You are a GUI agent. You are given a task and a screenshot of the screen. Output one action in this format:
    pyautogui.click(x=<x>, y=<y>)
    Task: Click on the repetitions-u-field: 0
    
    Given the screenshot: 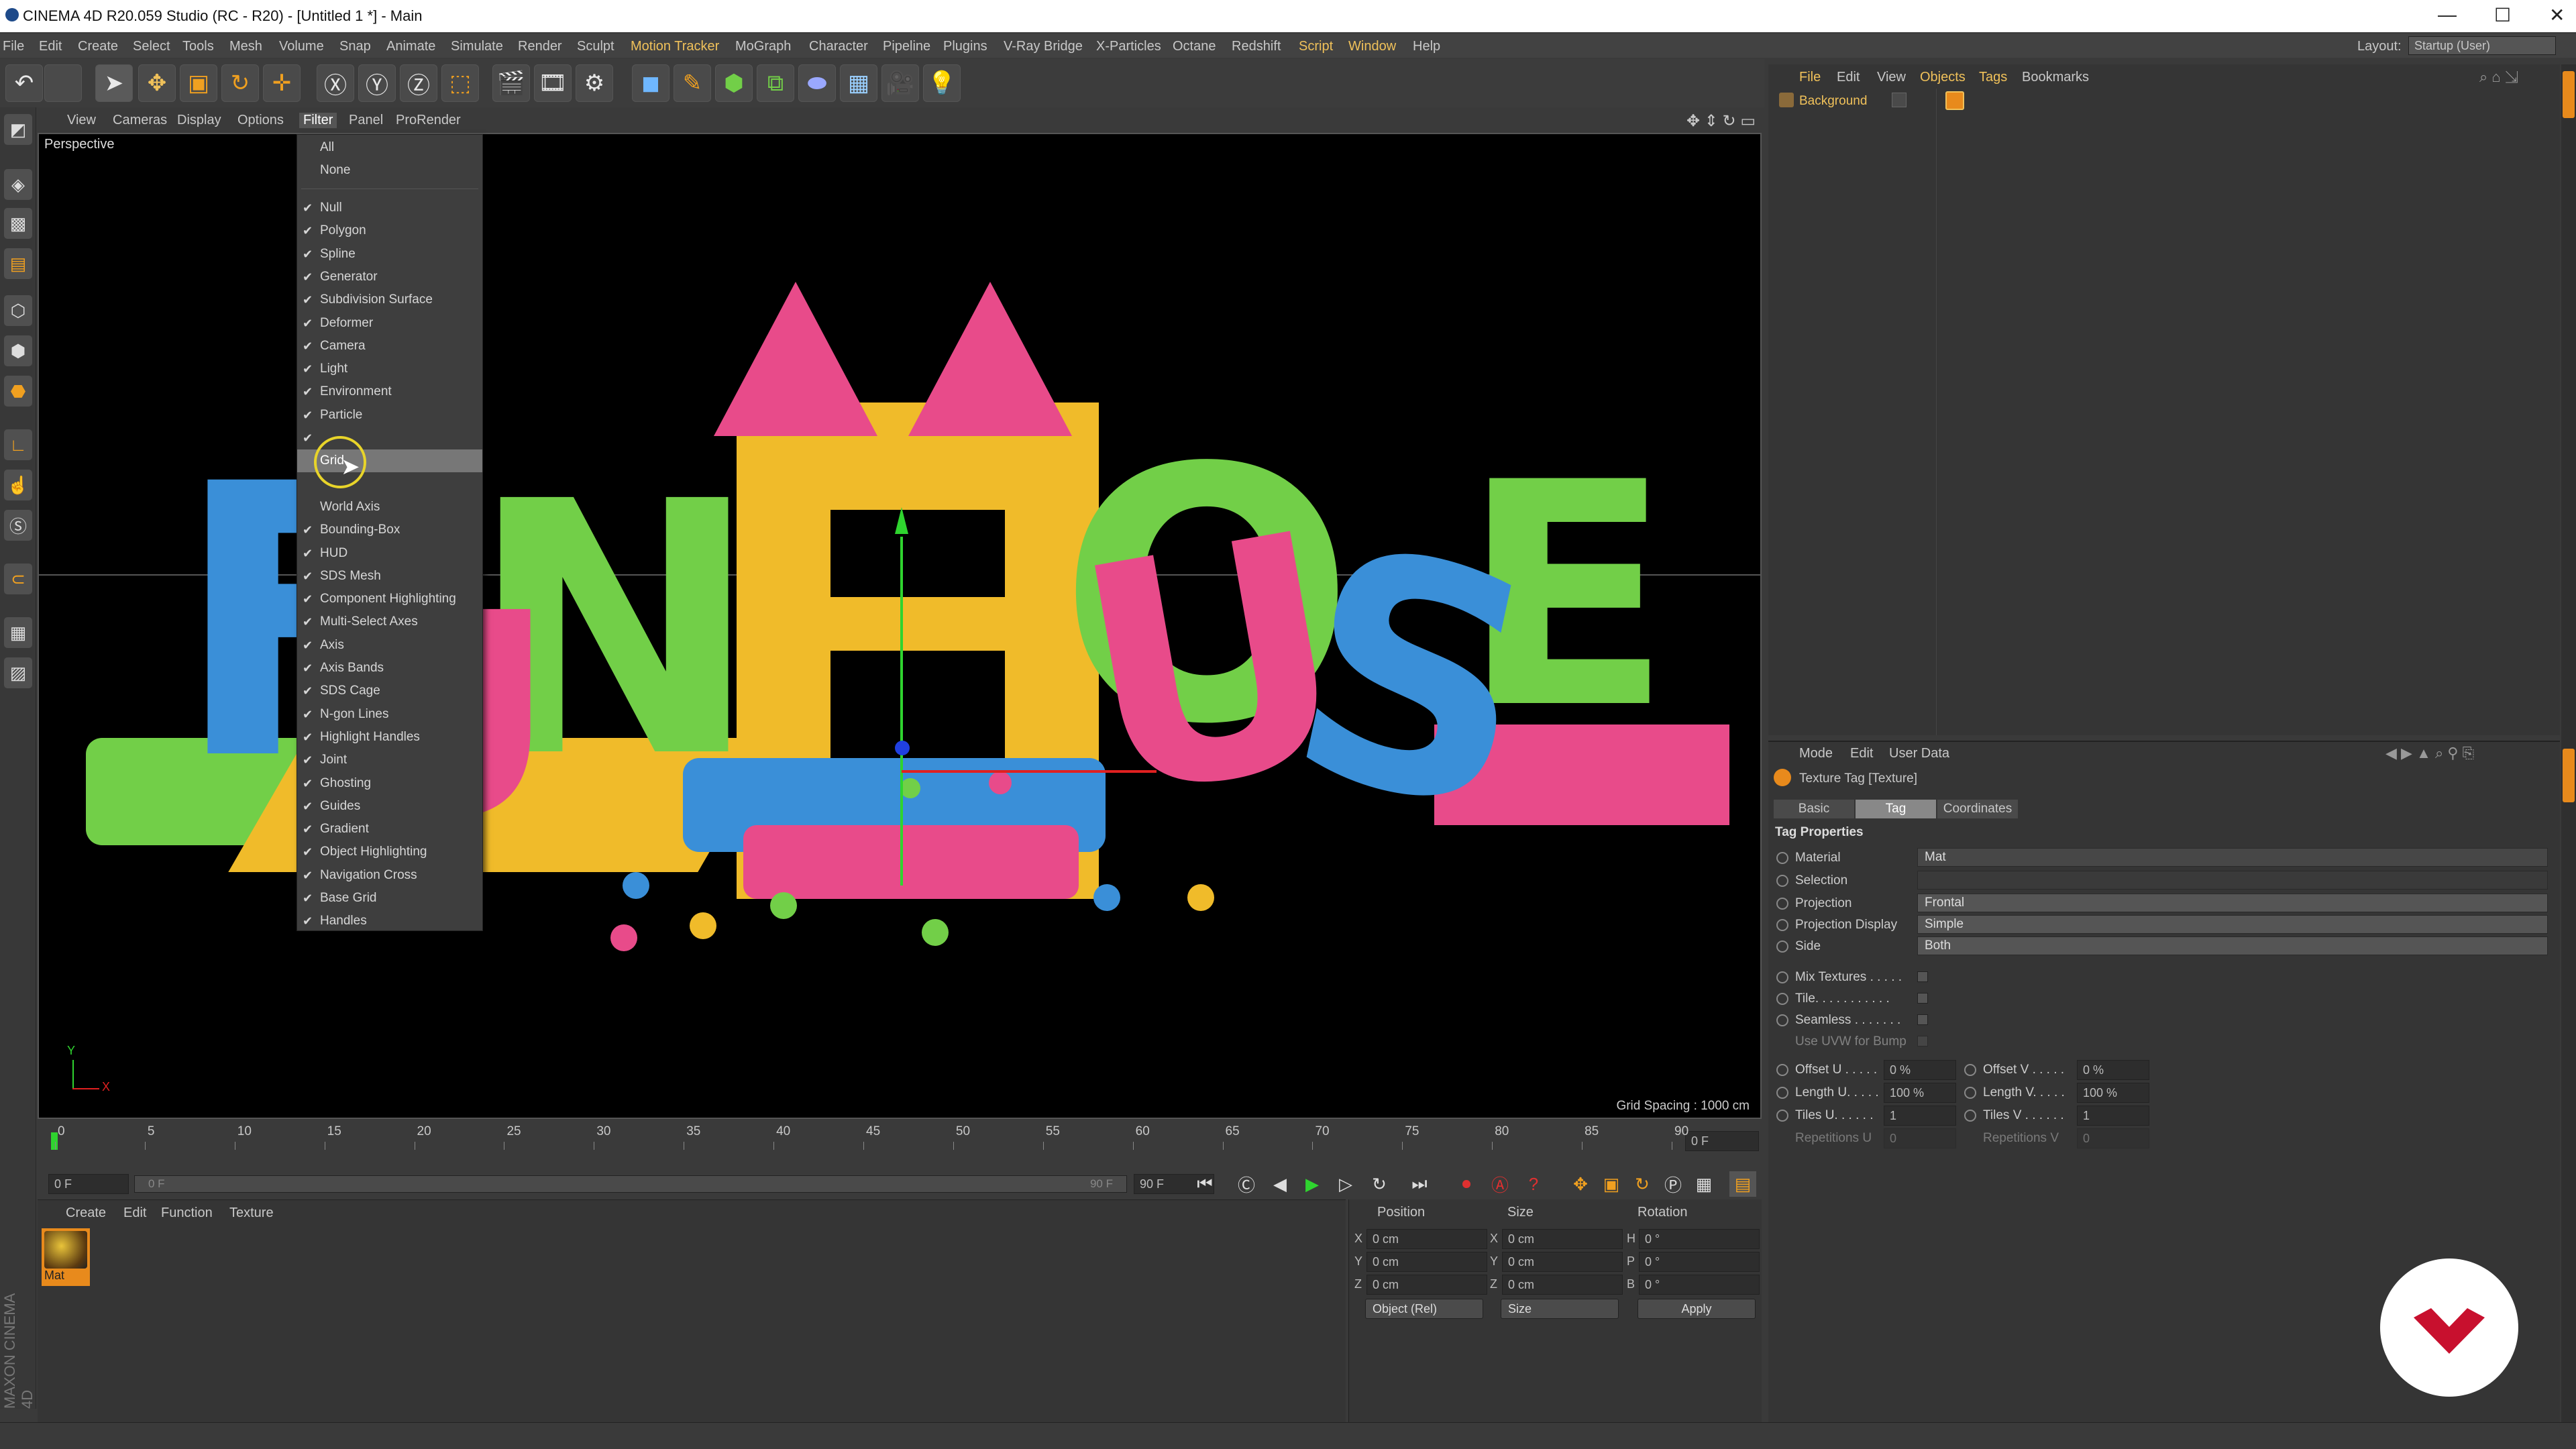 What is the action you would take?
    pyautogui.click(x=1920, y=1138)
    